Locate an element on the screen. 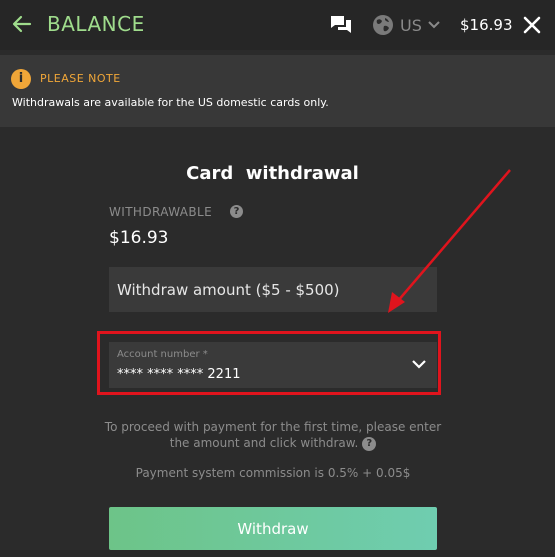 Image resolution: width=555 pixels, height=557 pixels. region-selector: US is located at coordinates (411, 25).